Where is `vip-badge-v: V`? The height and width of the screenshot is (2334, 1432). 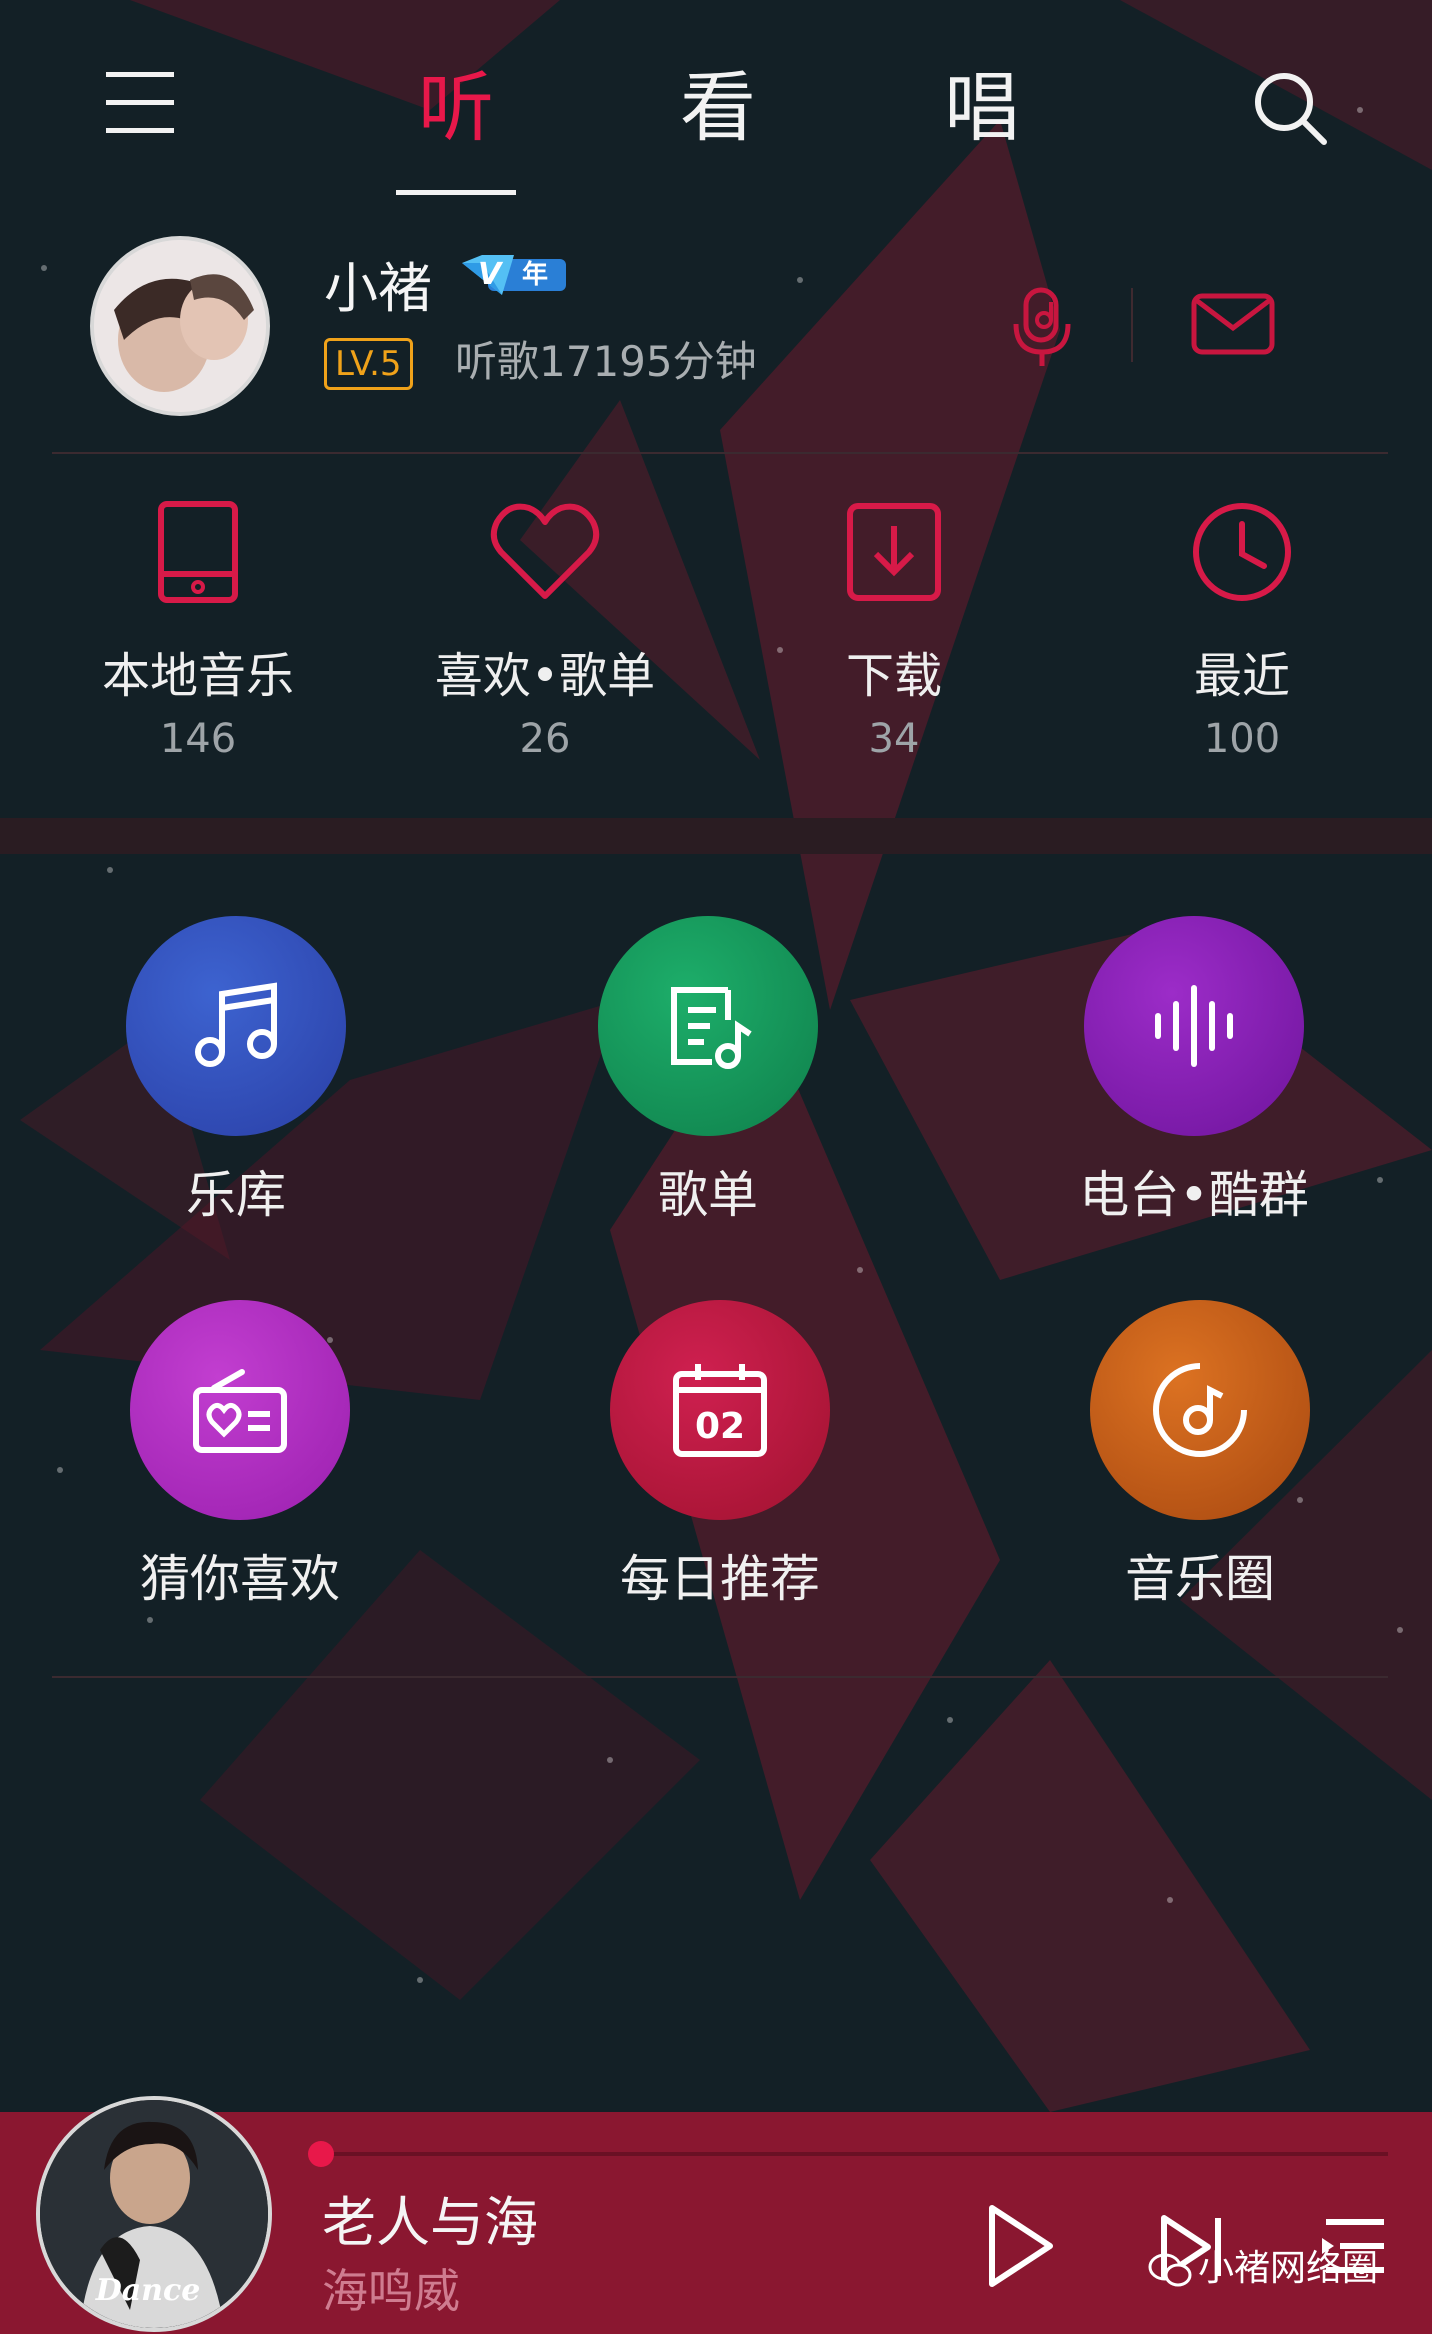
vip-badge-v: V is located at coordinates (490, 274).